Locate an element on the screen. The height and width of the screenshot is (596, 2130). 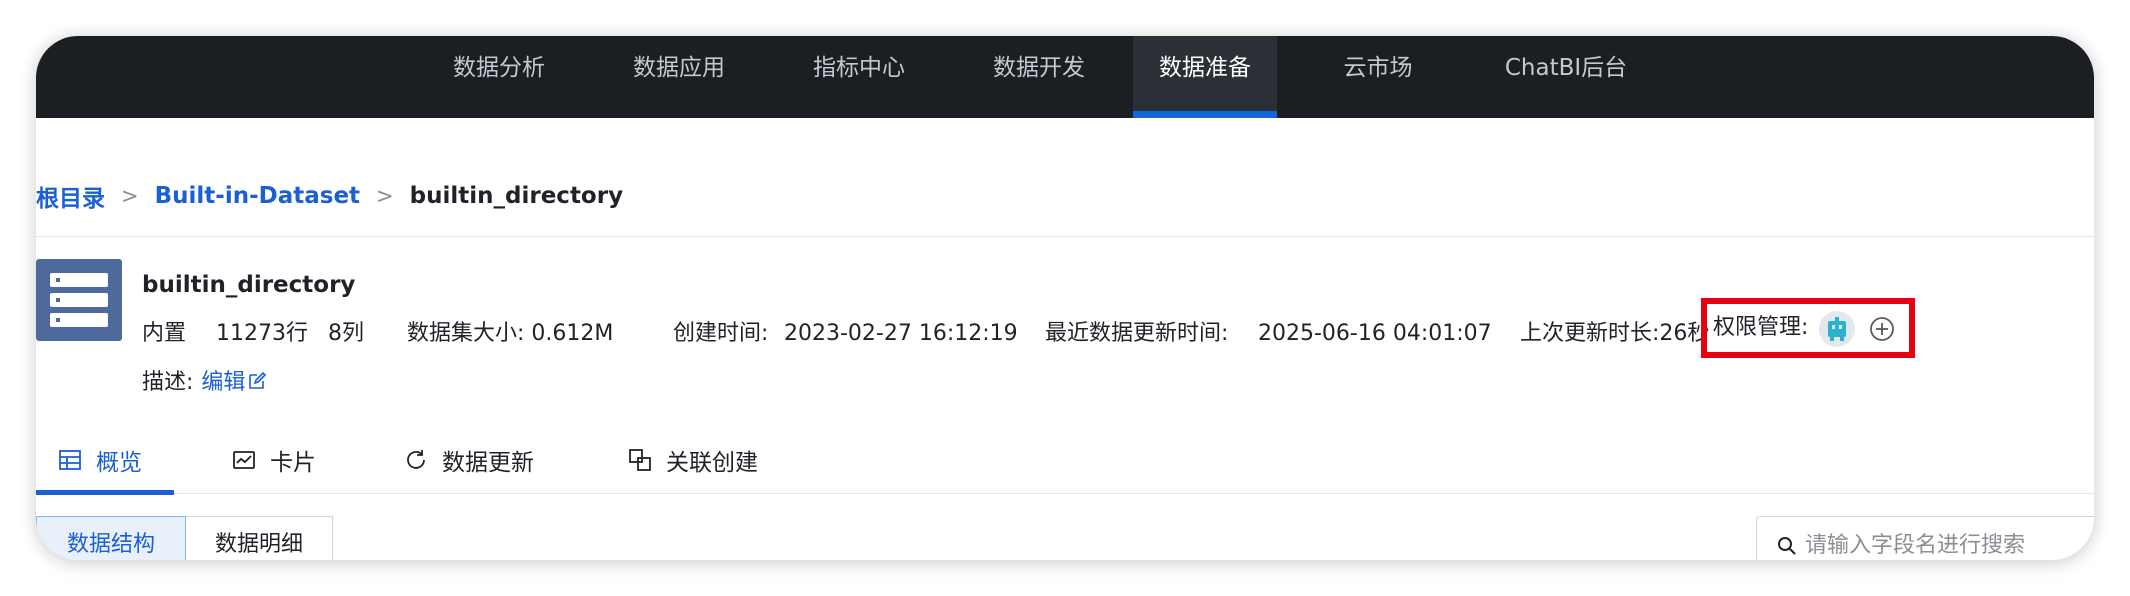
permission-label: 权限管理: is located at coordinates (1761, 327).